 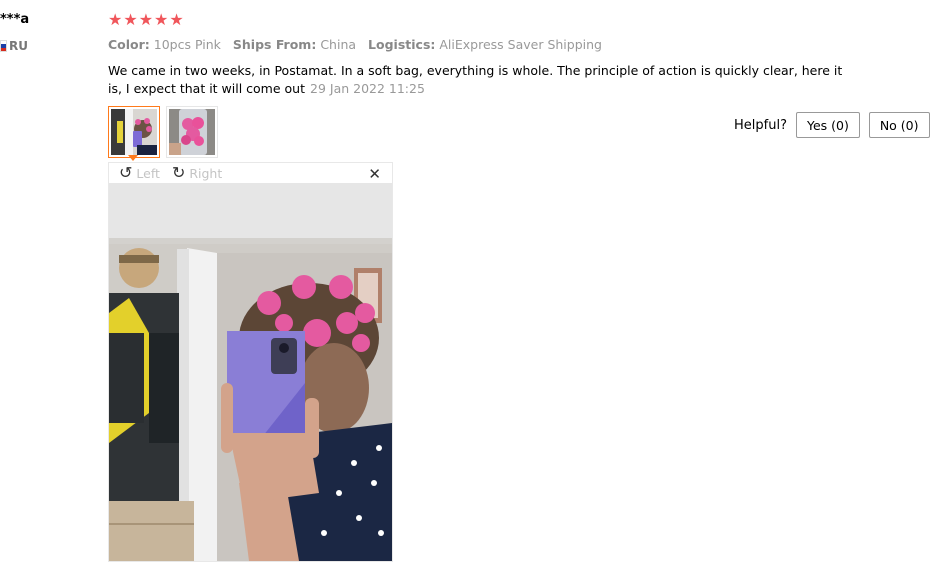 What do you see at coordinates (164, 44) in the screenshot?
I see `meta-color: Color: 10pcs Pink` at bounding box center [164, 44].